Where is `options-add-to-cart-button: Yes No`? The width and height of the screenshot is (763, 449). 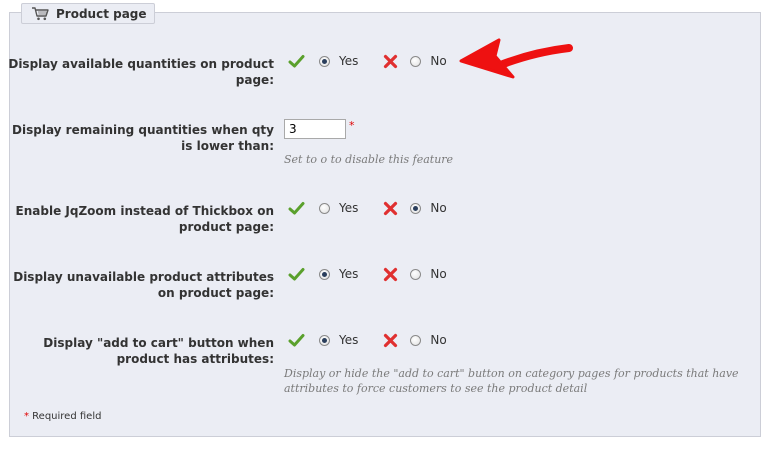
options-add-to-cart-button: Yes No is located at coordinates (367, 340).